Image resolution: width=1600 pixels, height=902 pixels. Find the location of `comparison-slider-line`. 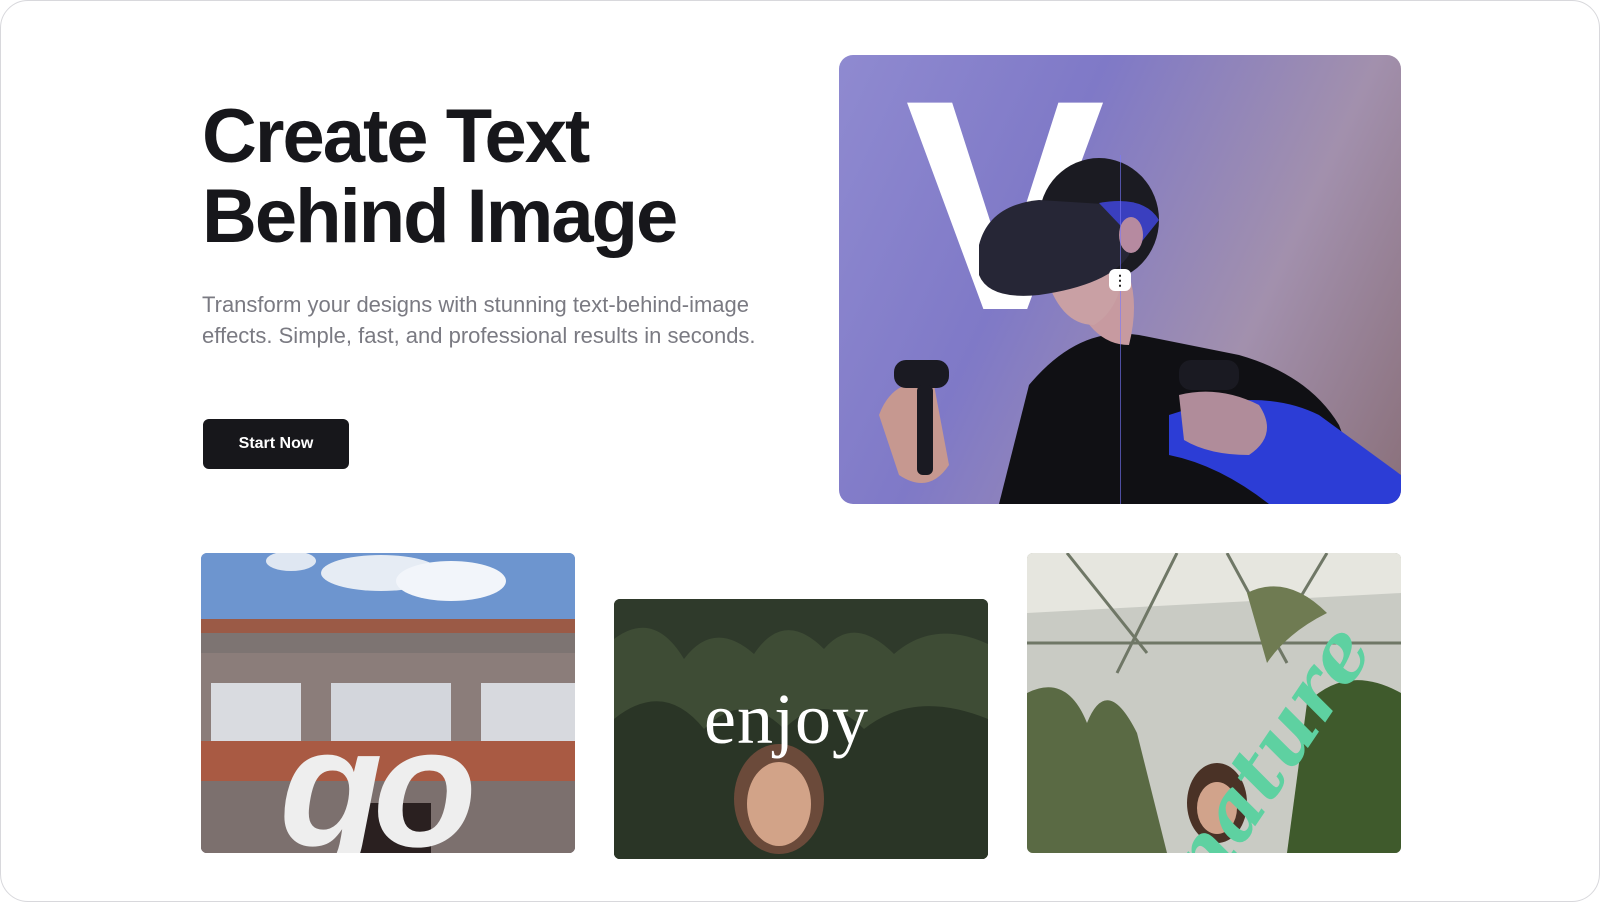

comparison-slider-line is located at coordinates (1120, 329).